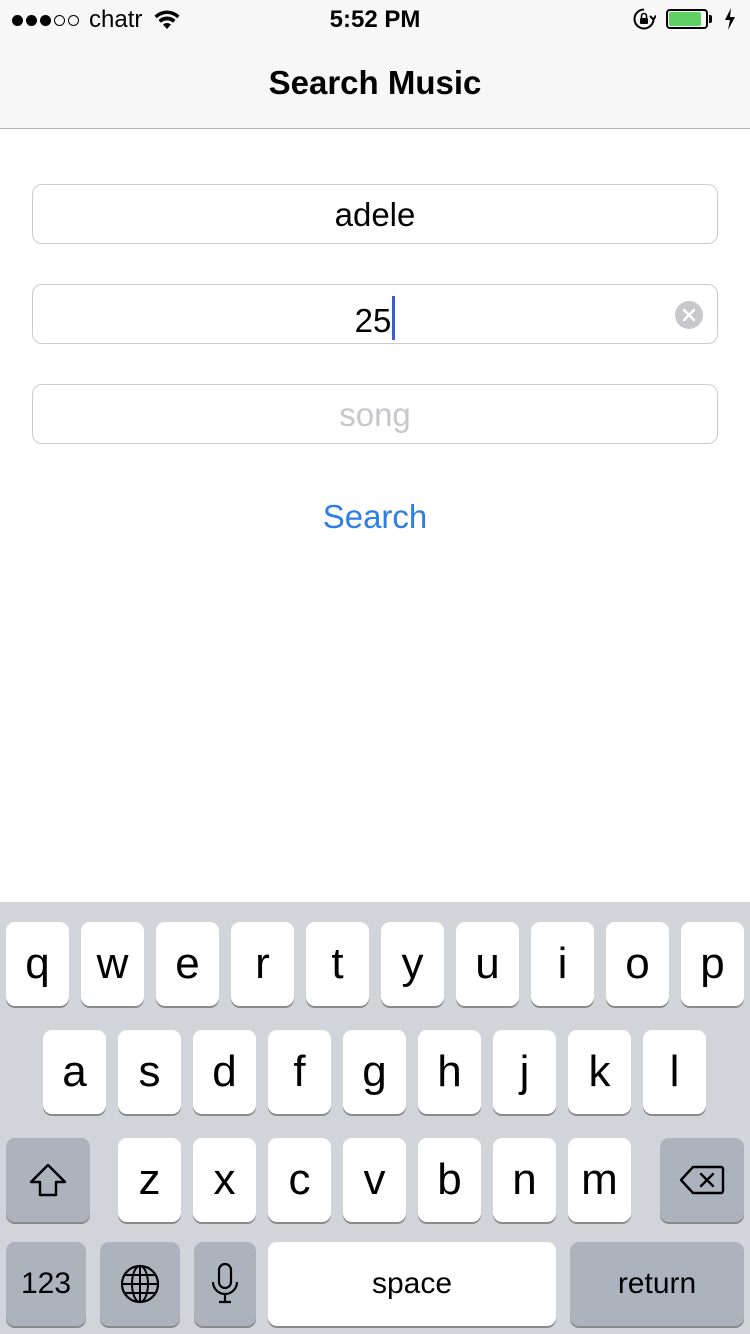  What do you see at coordinates (299, 1180) in the screenshot?
I see `key-c: c` at bounding box center [299, 1180].